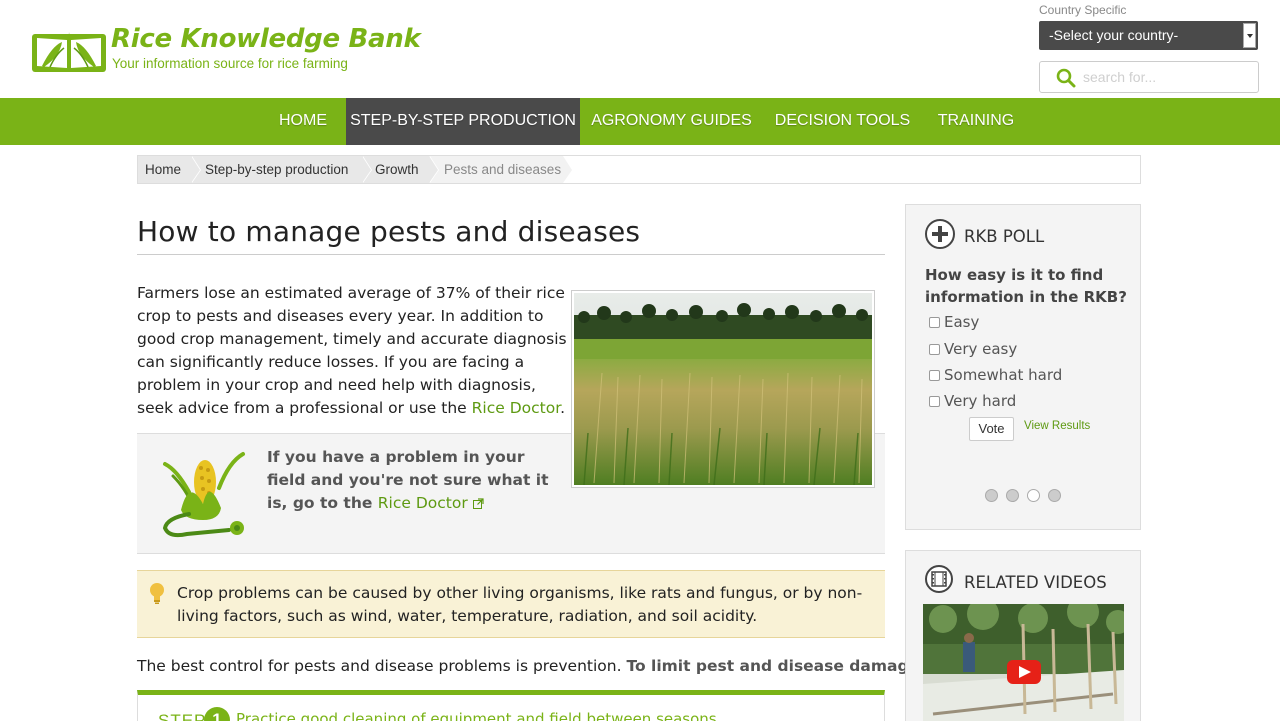 This screenshot has width=1280, height=721. I want to click on page-title: How to manage pests and diseases, so click(389, 231).